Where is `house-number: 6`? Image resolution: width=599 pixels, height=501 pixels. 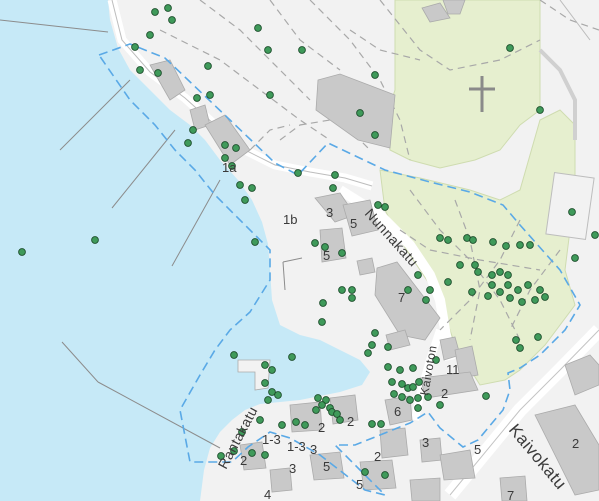 house-number: 6 is located at coordinates (397, 411).